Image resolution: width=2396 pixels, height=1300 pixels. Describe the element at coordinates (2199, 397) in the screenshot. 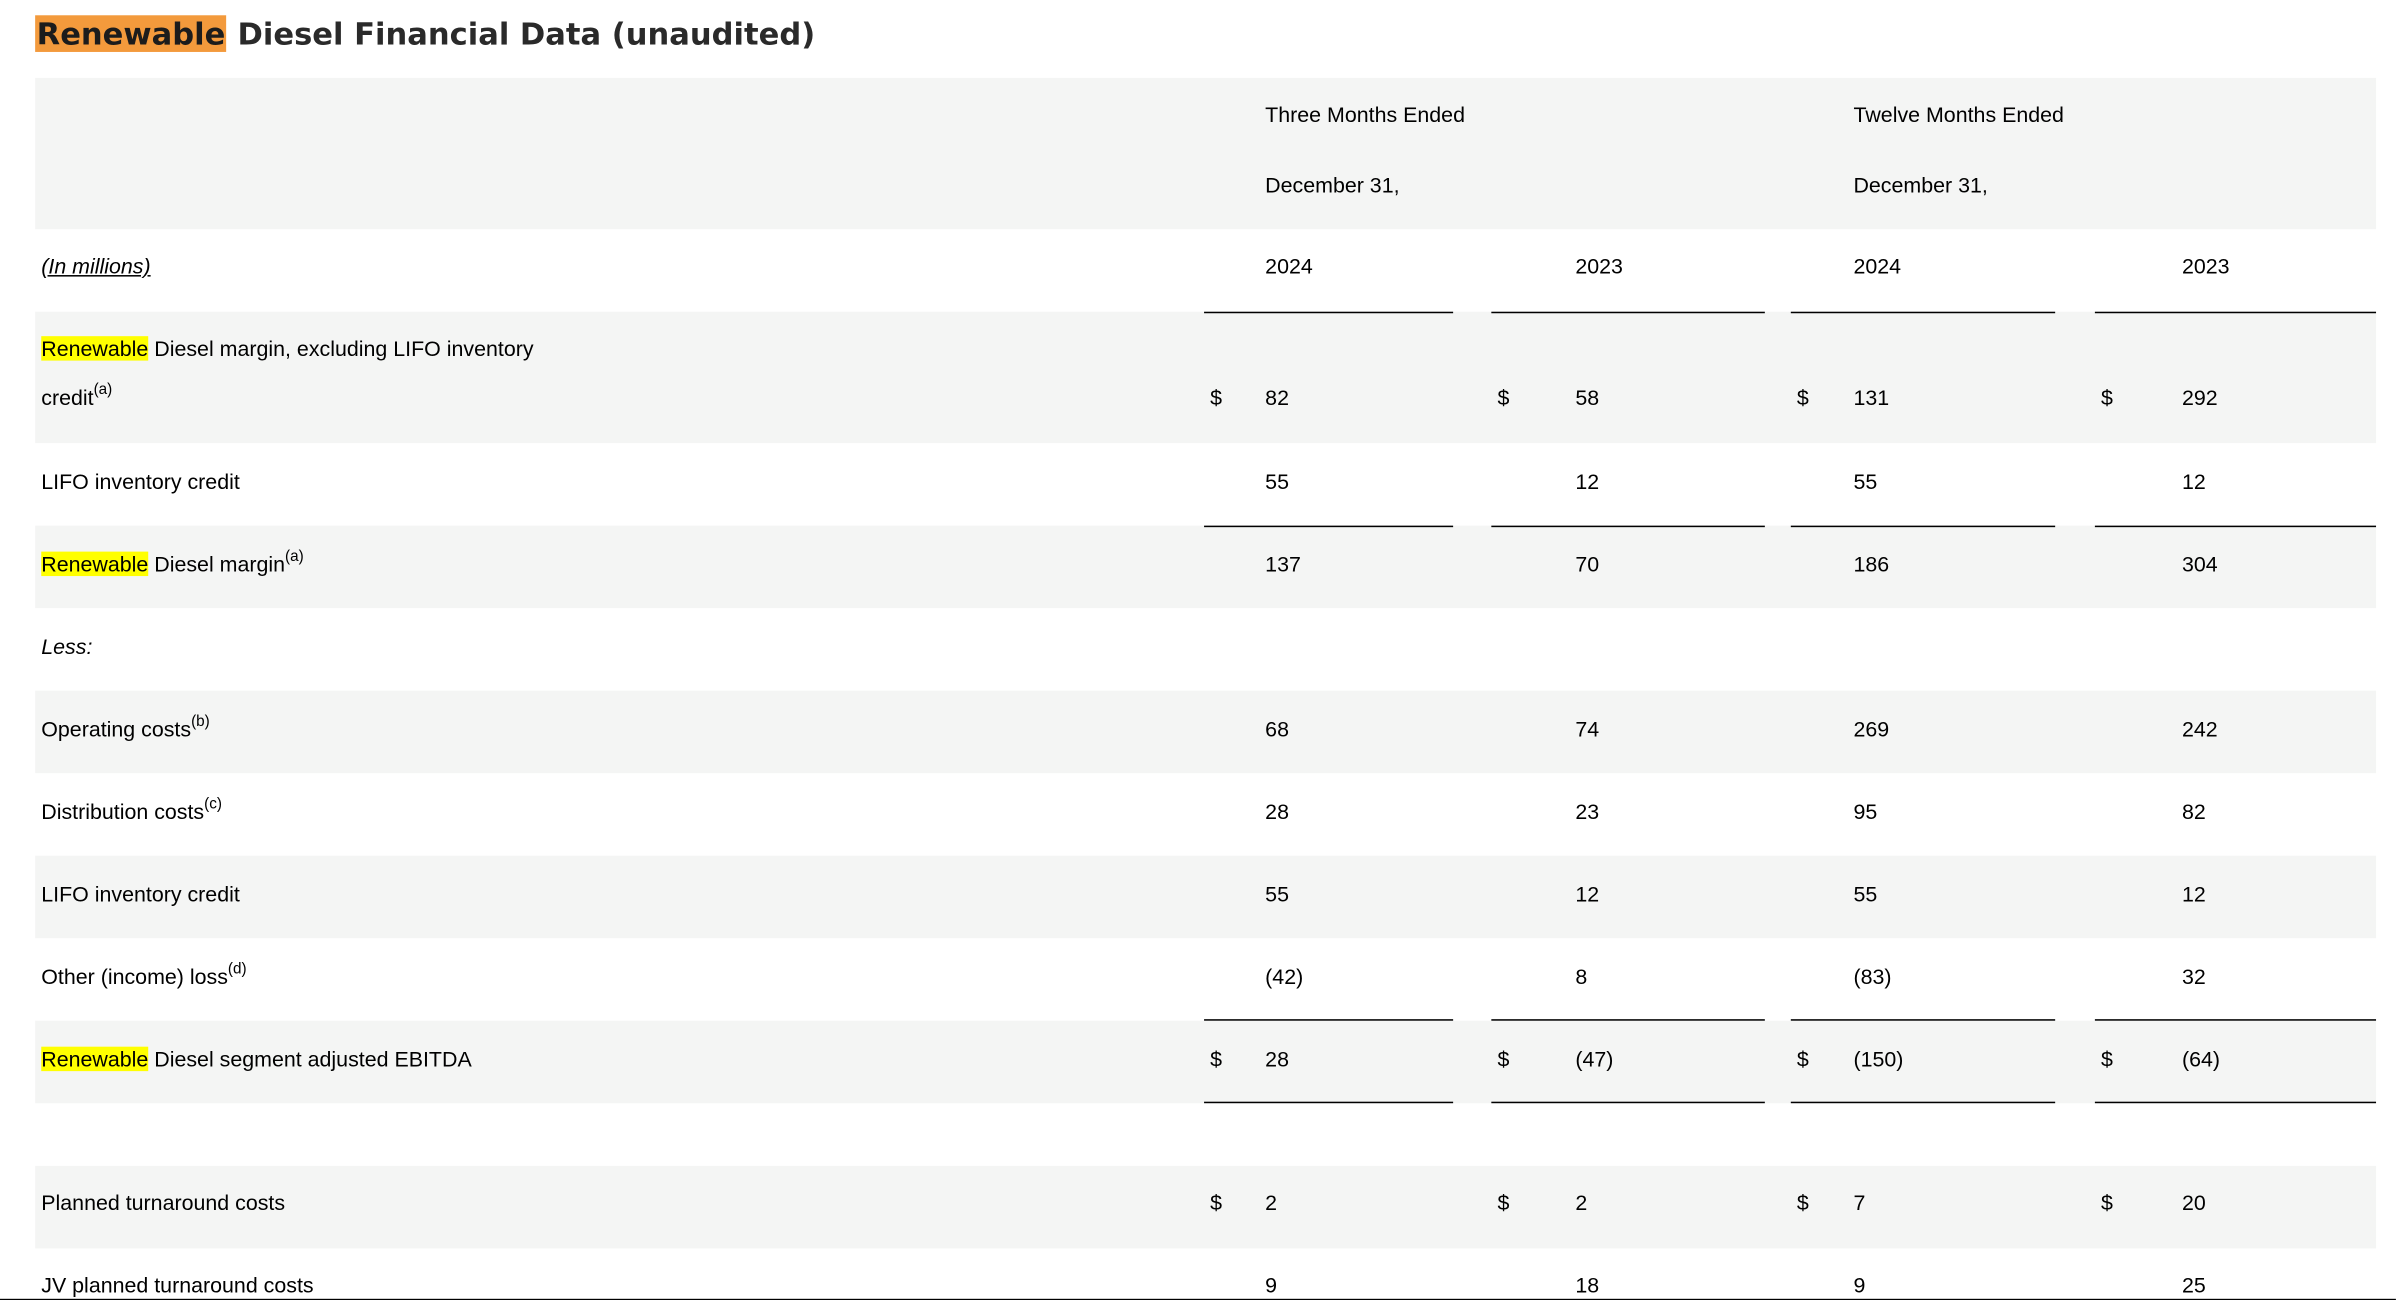

I see `cell-rd-margin-ex-lifo-y2023: 292` at that location.